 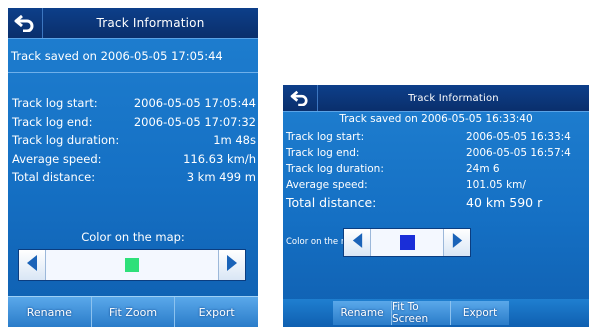 I want to click on row-value: 2006-05-05 16:57:4, so click(x=518, y=153).